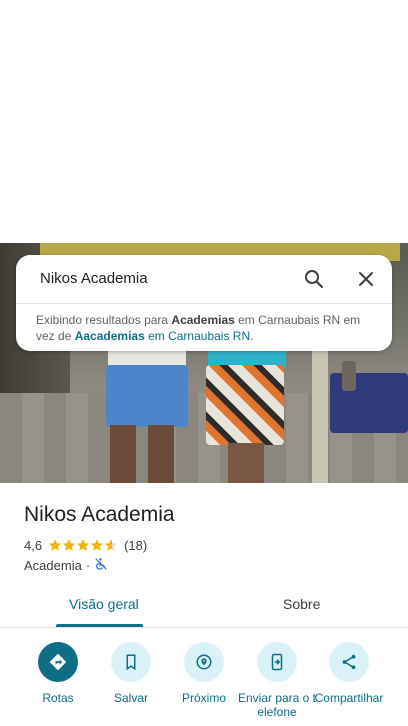 This screenshot has height=726, width=408. I want to click on nearby-button: Próximo, so click(204, 672).